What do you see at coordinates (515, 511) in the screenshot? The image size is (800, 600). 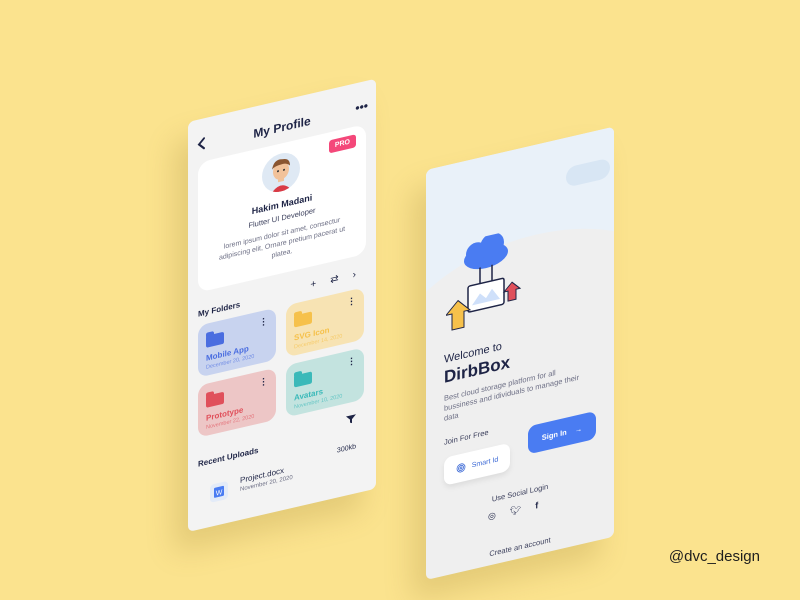 I see `twitter-icon: 🐦︎` at bounding box center [515, 511].